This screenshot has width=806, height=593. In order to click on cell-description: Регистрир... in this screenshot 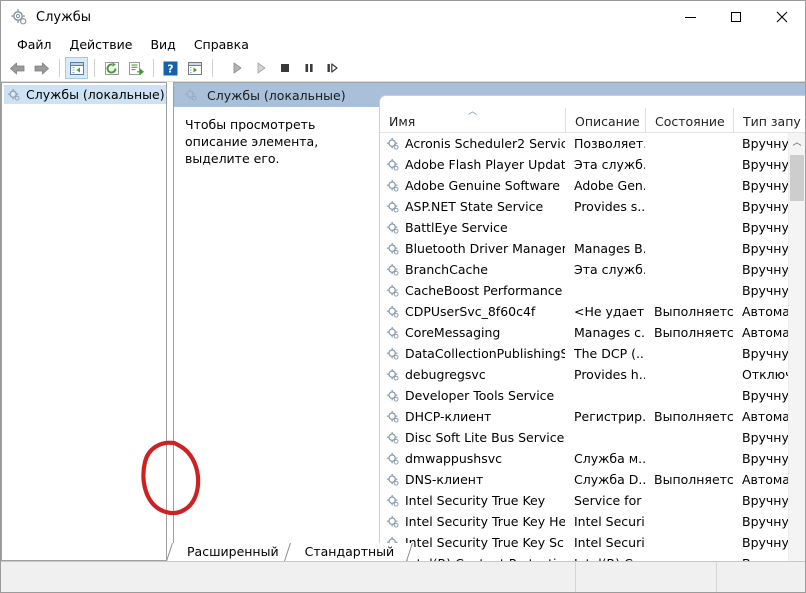, I will do `click(609, 416)`.